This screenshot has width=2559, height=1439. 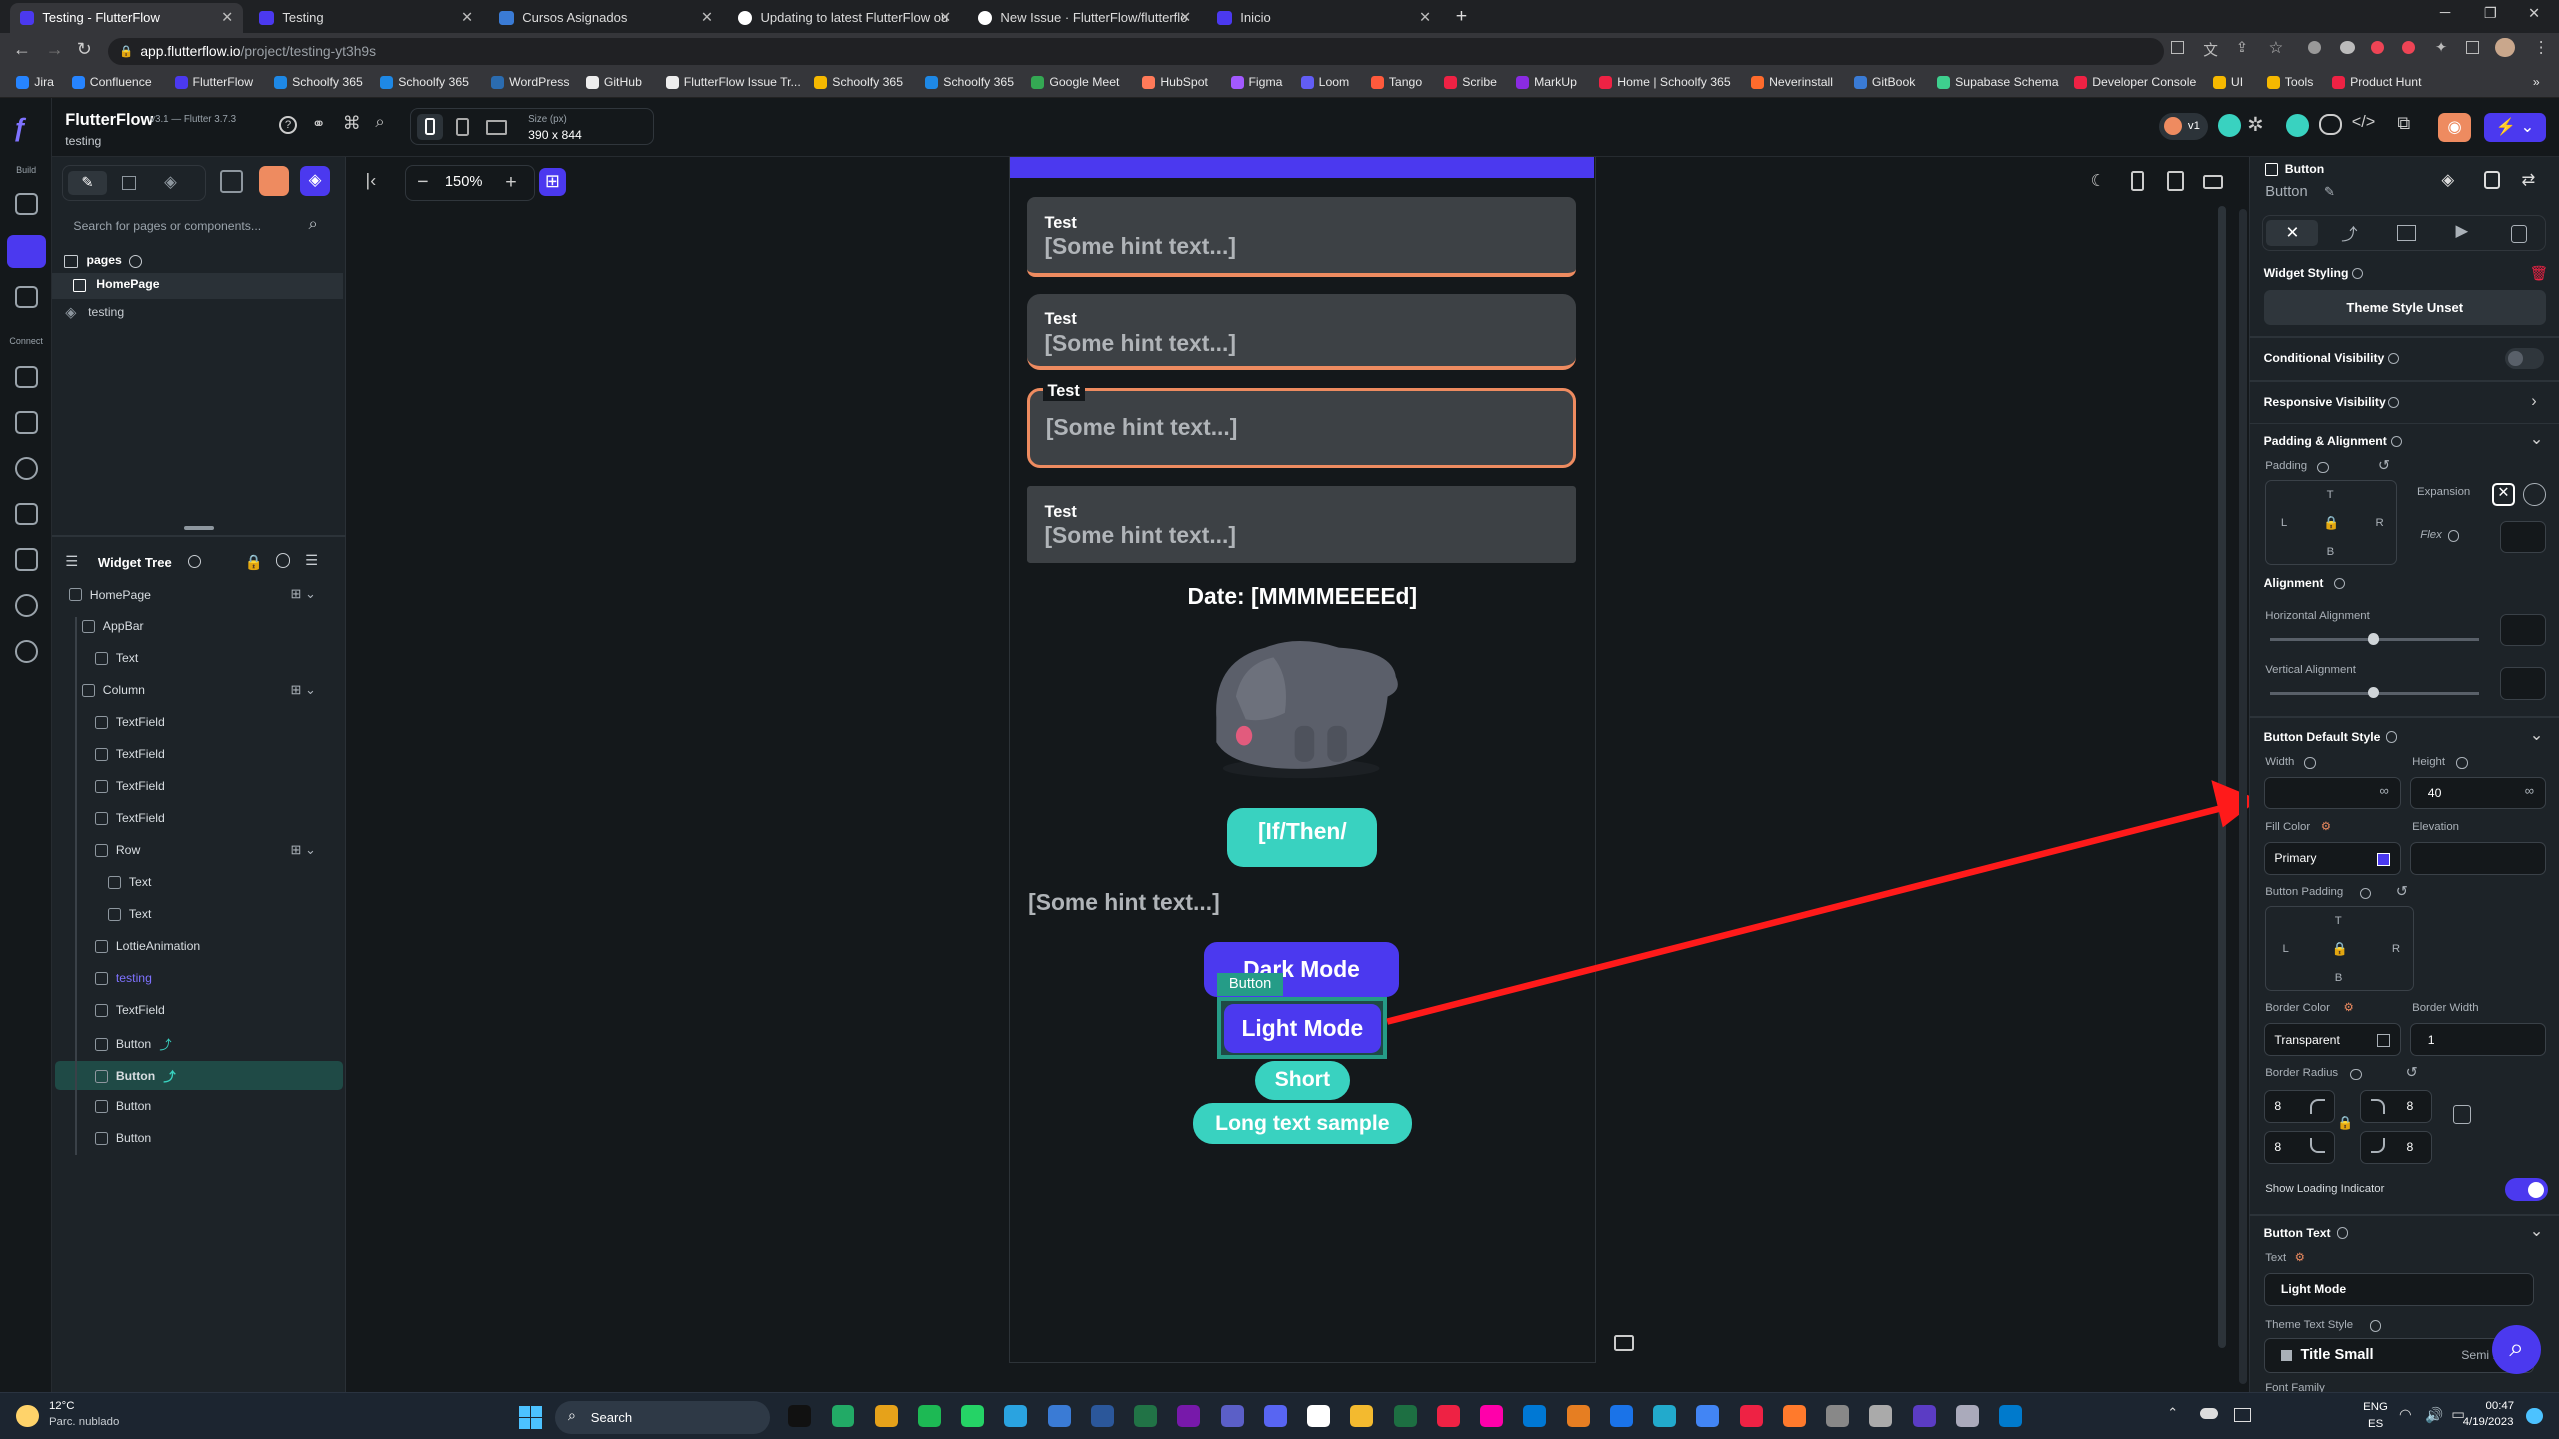 What do you see at coordinates (463, 127) in the screenshot?
I see `tablet-icon` at bounding box center [463, 127].